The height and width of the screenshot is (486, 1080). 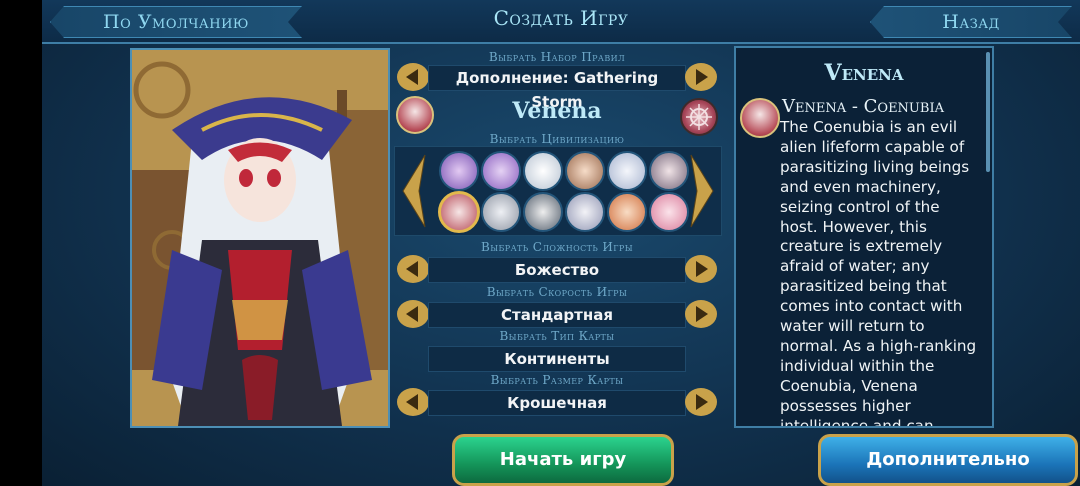 What do you see at coordinates (459, 212) in the screenshot?
I see `civ-avatar-selected` at bounding box center [459, 212].